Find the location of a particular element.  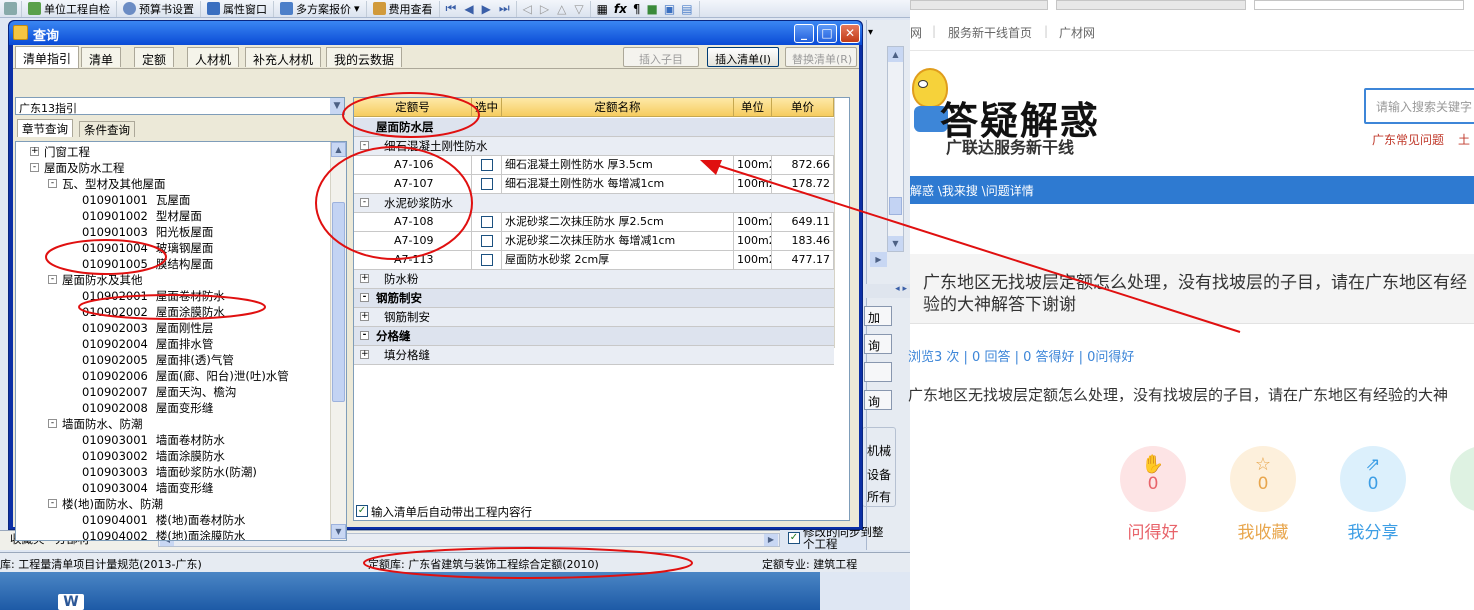

annotation-ellipse-status is located at coordinates (528, 563).